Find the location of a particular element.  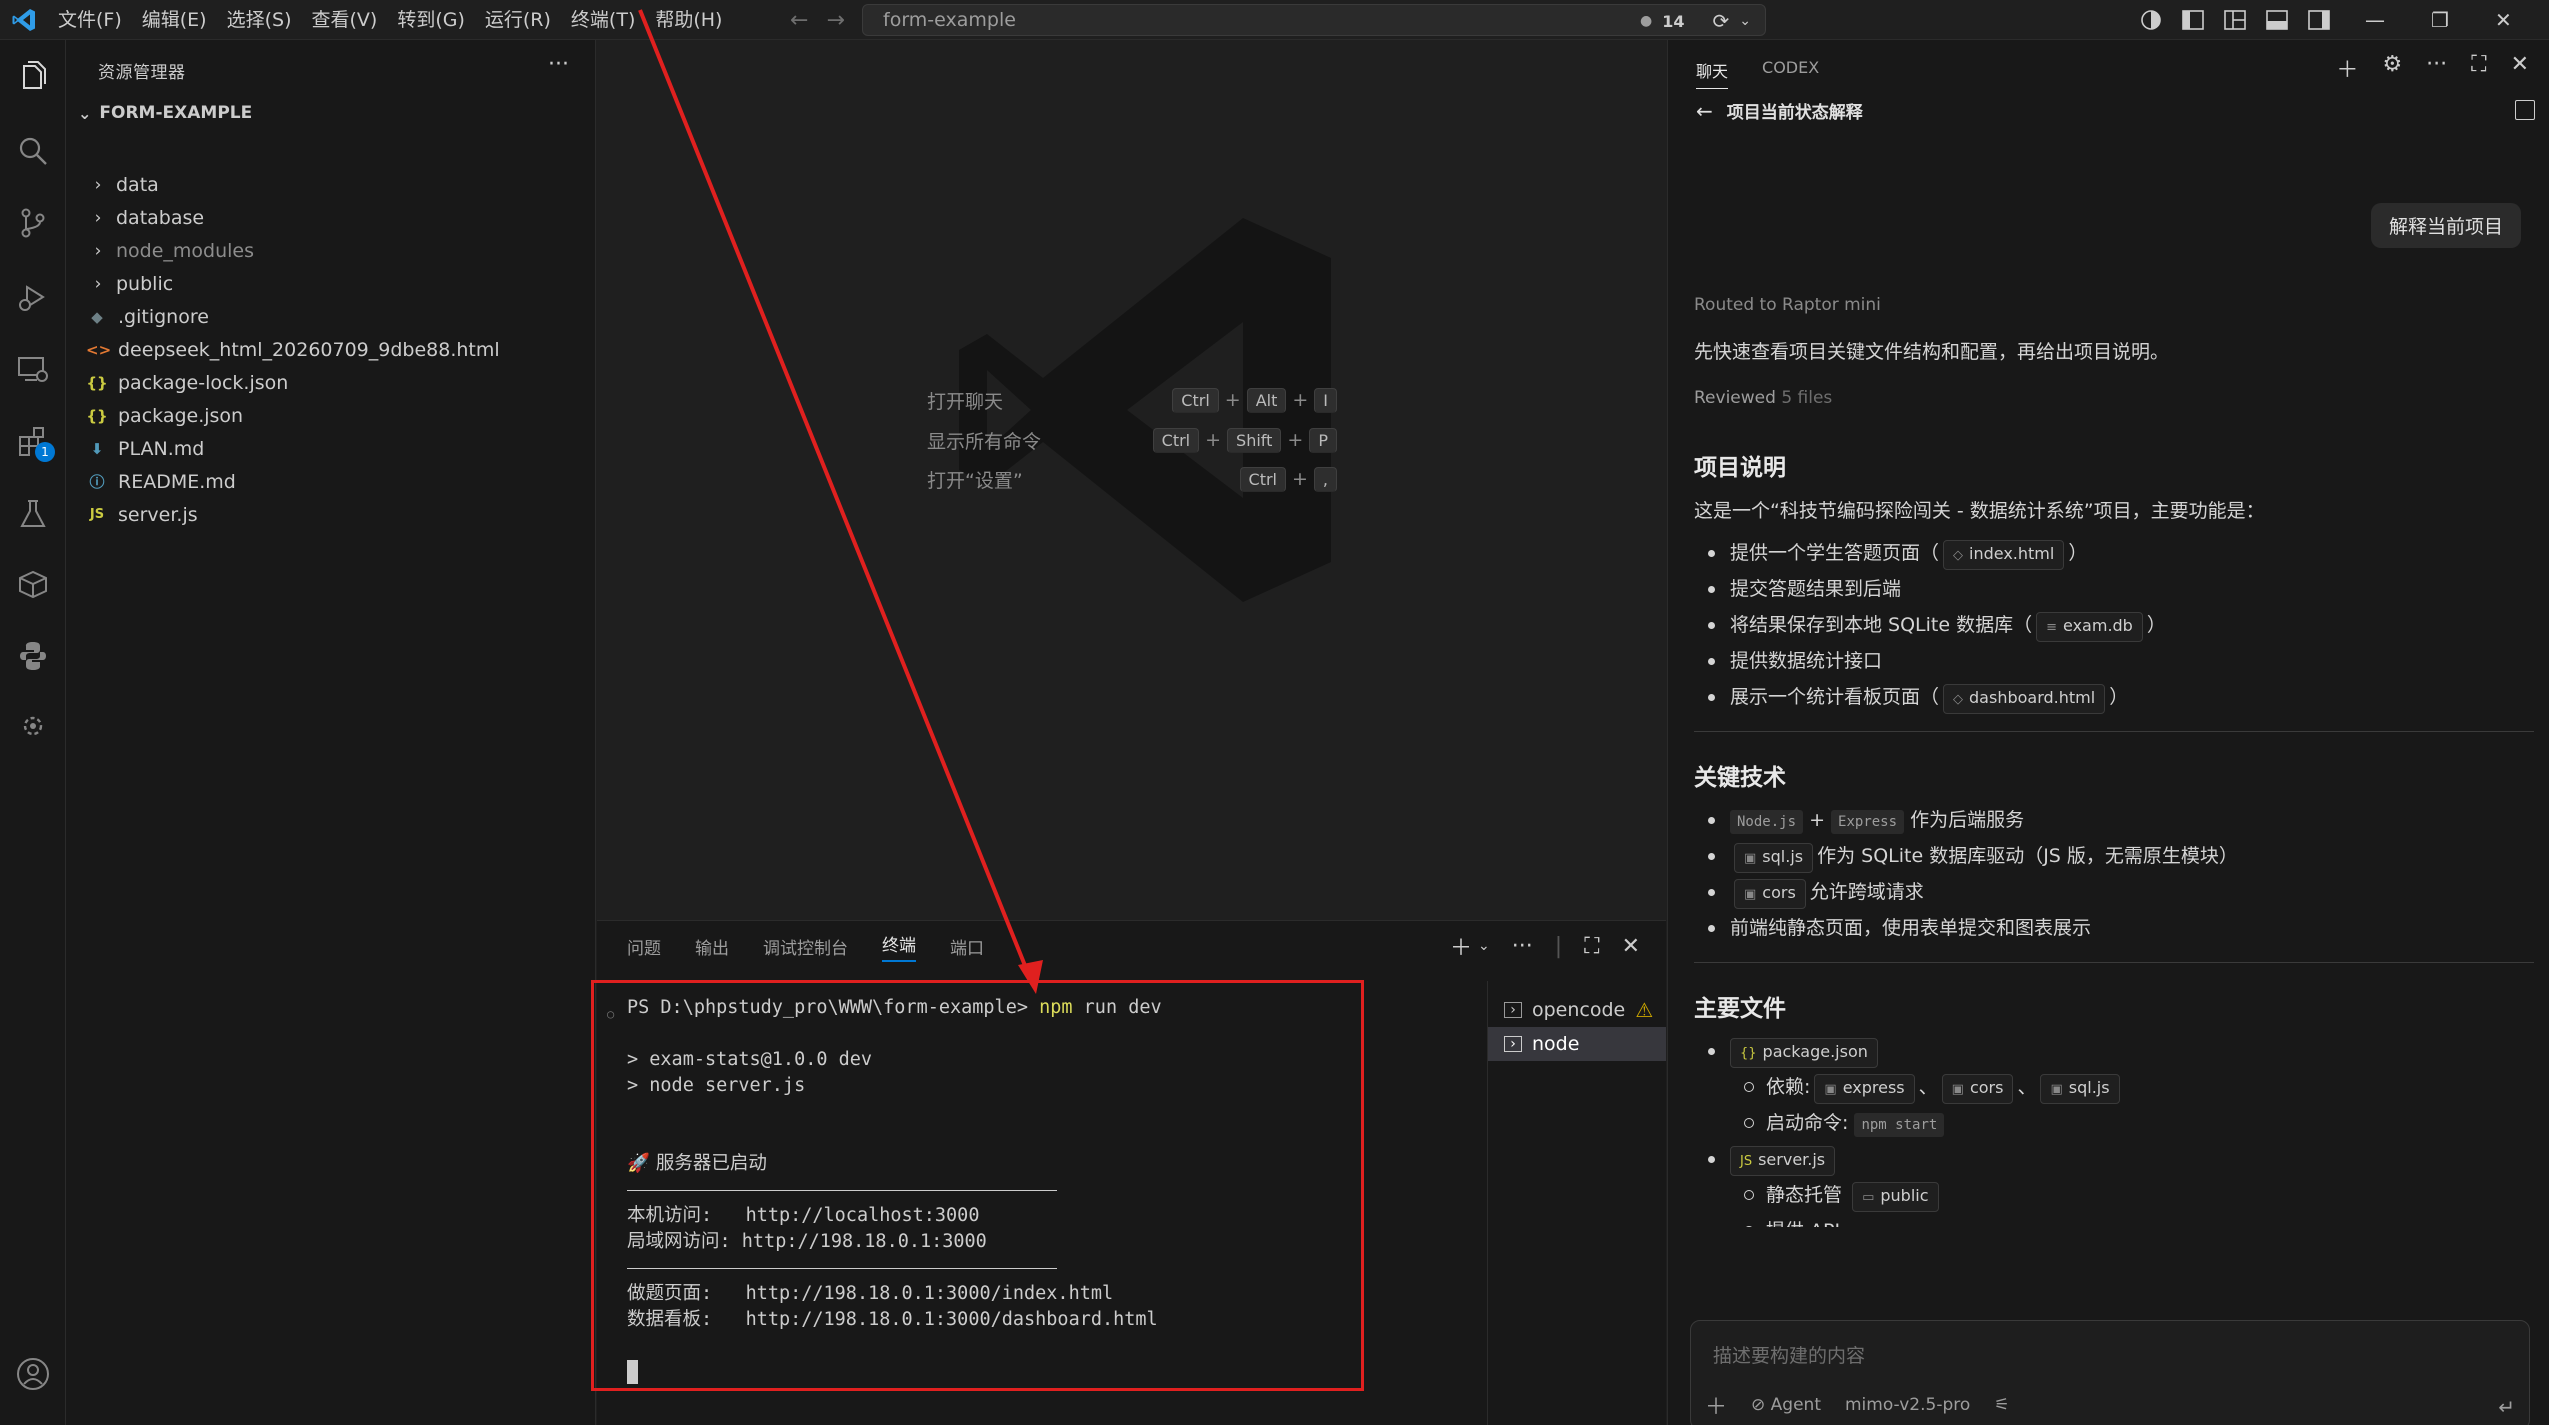

toggle-panel-icon is located at coordinates (2277, 20).